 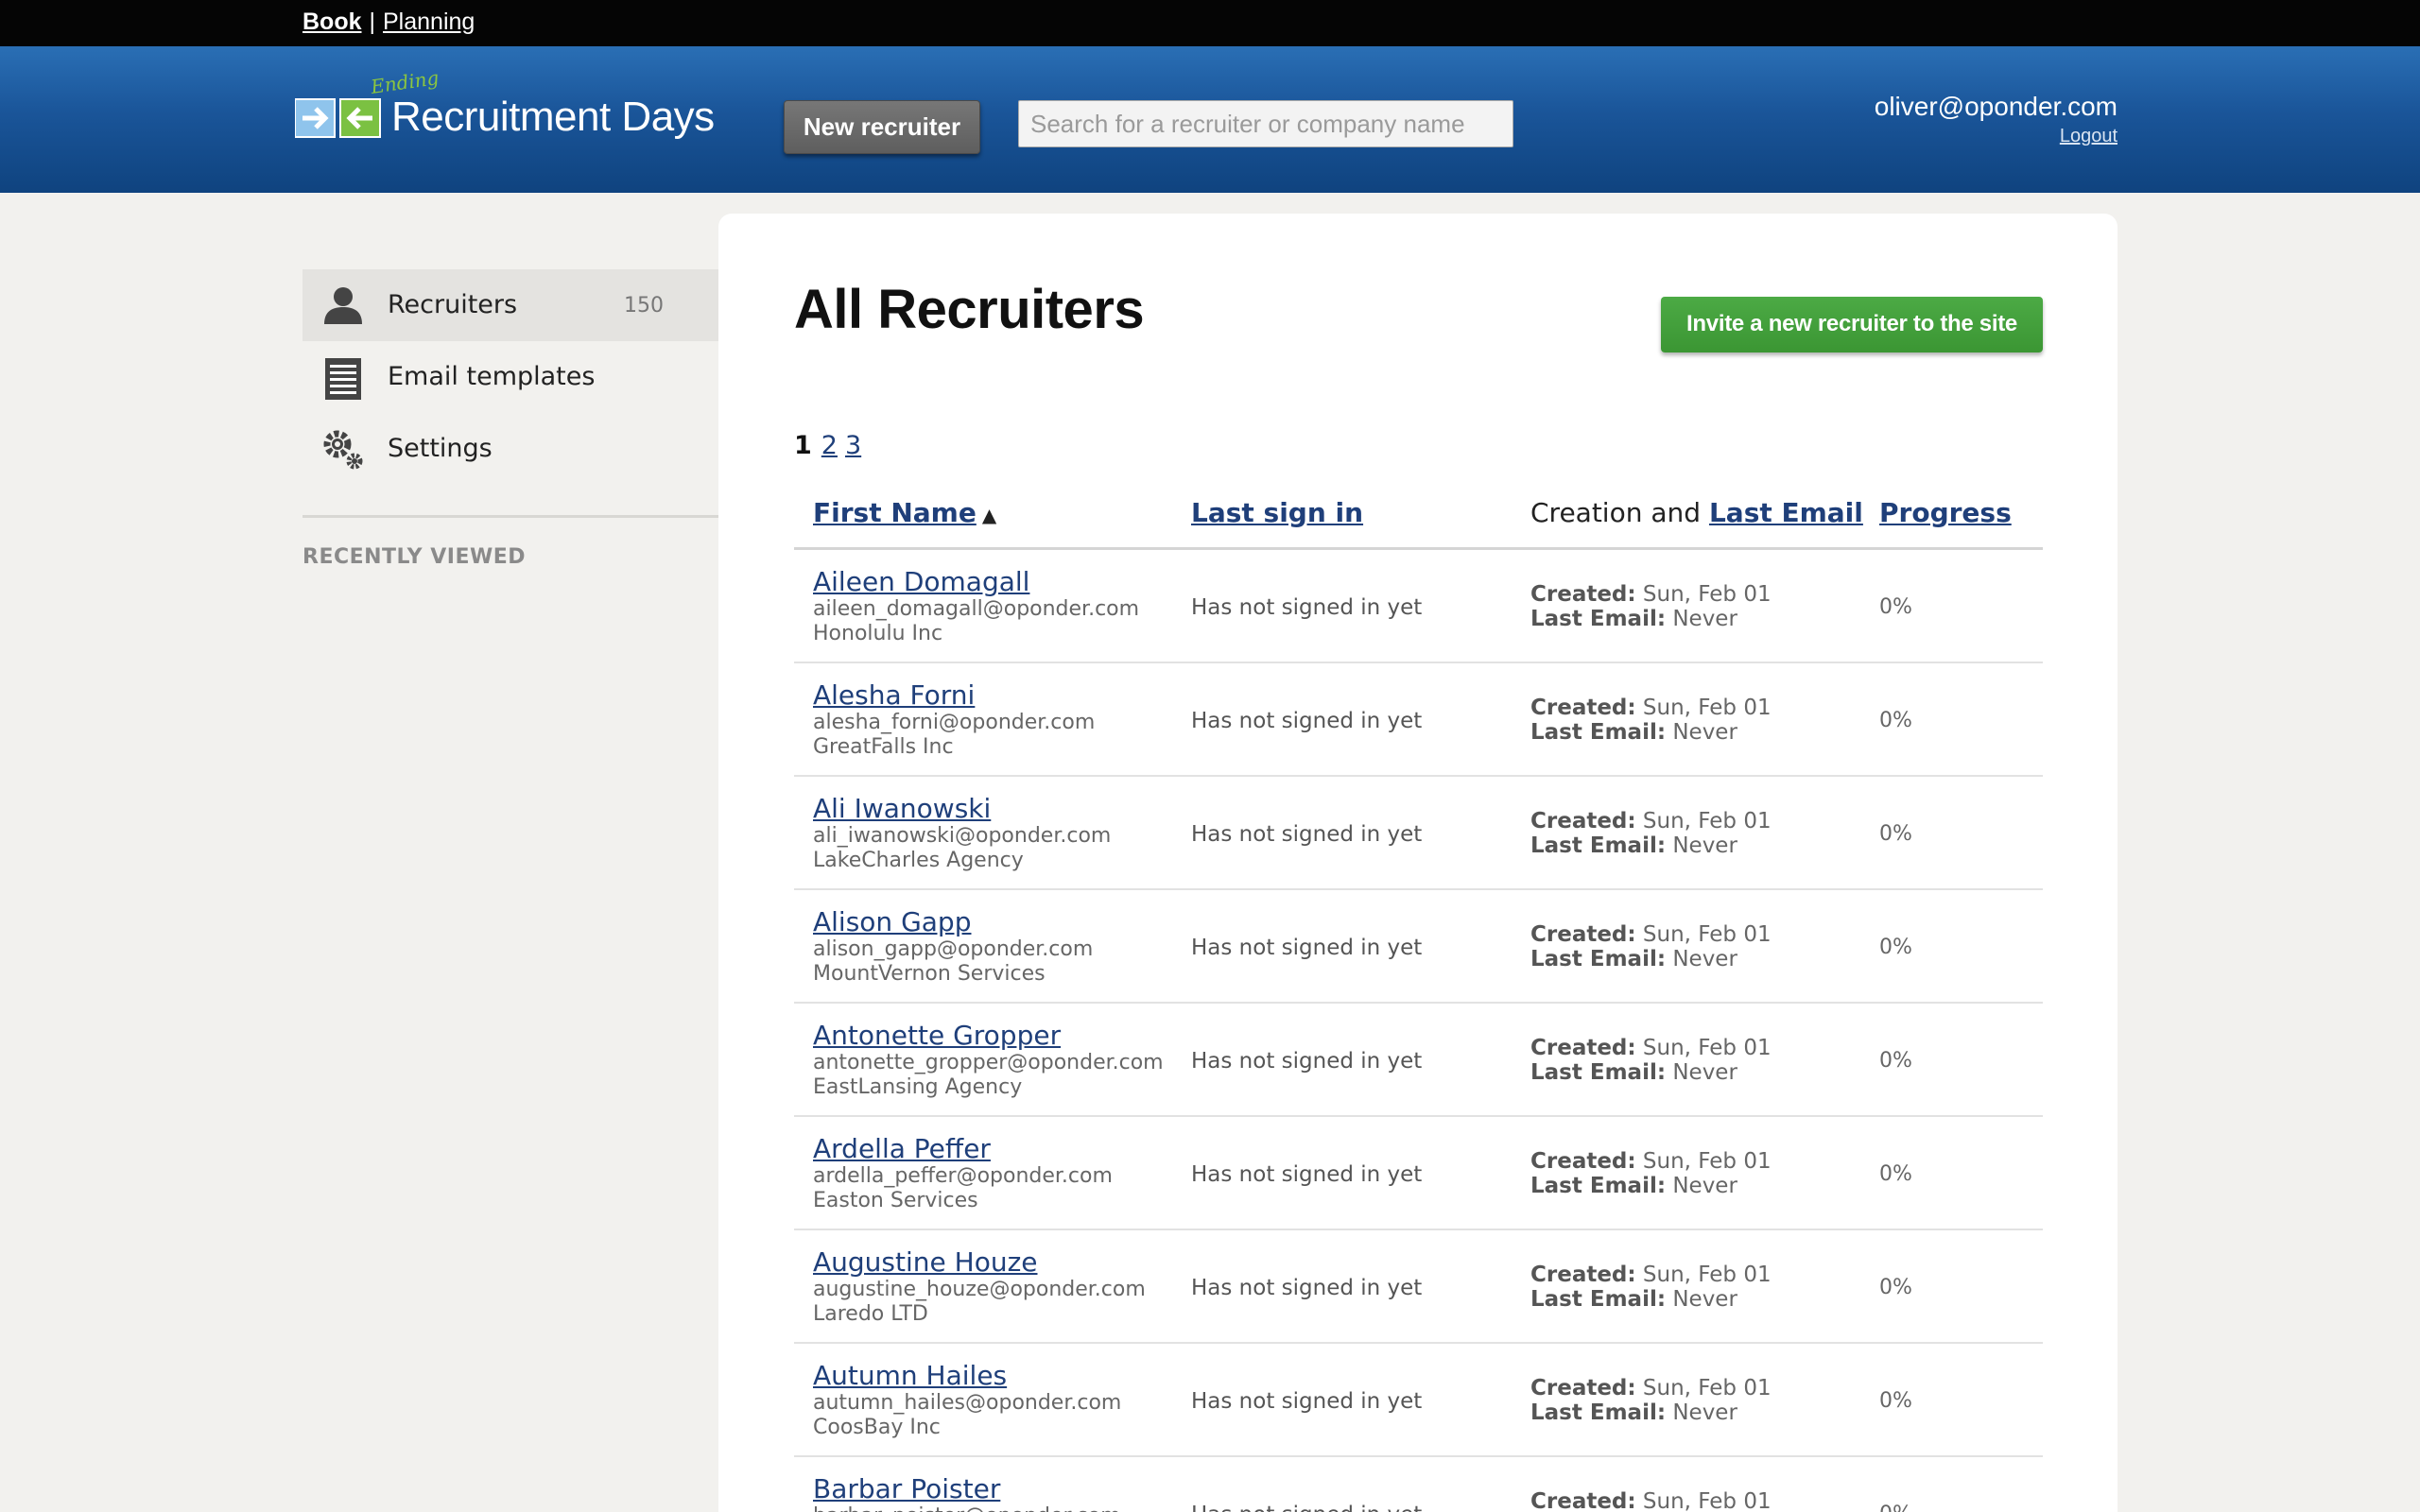 What do you see at coordinates (918, 860) in the screenshot?
I see `recruiter-company: LakeCharles Agency` at bounding box center [918, 860].